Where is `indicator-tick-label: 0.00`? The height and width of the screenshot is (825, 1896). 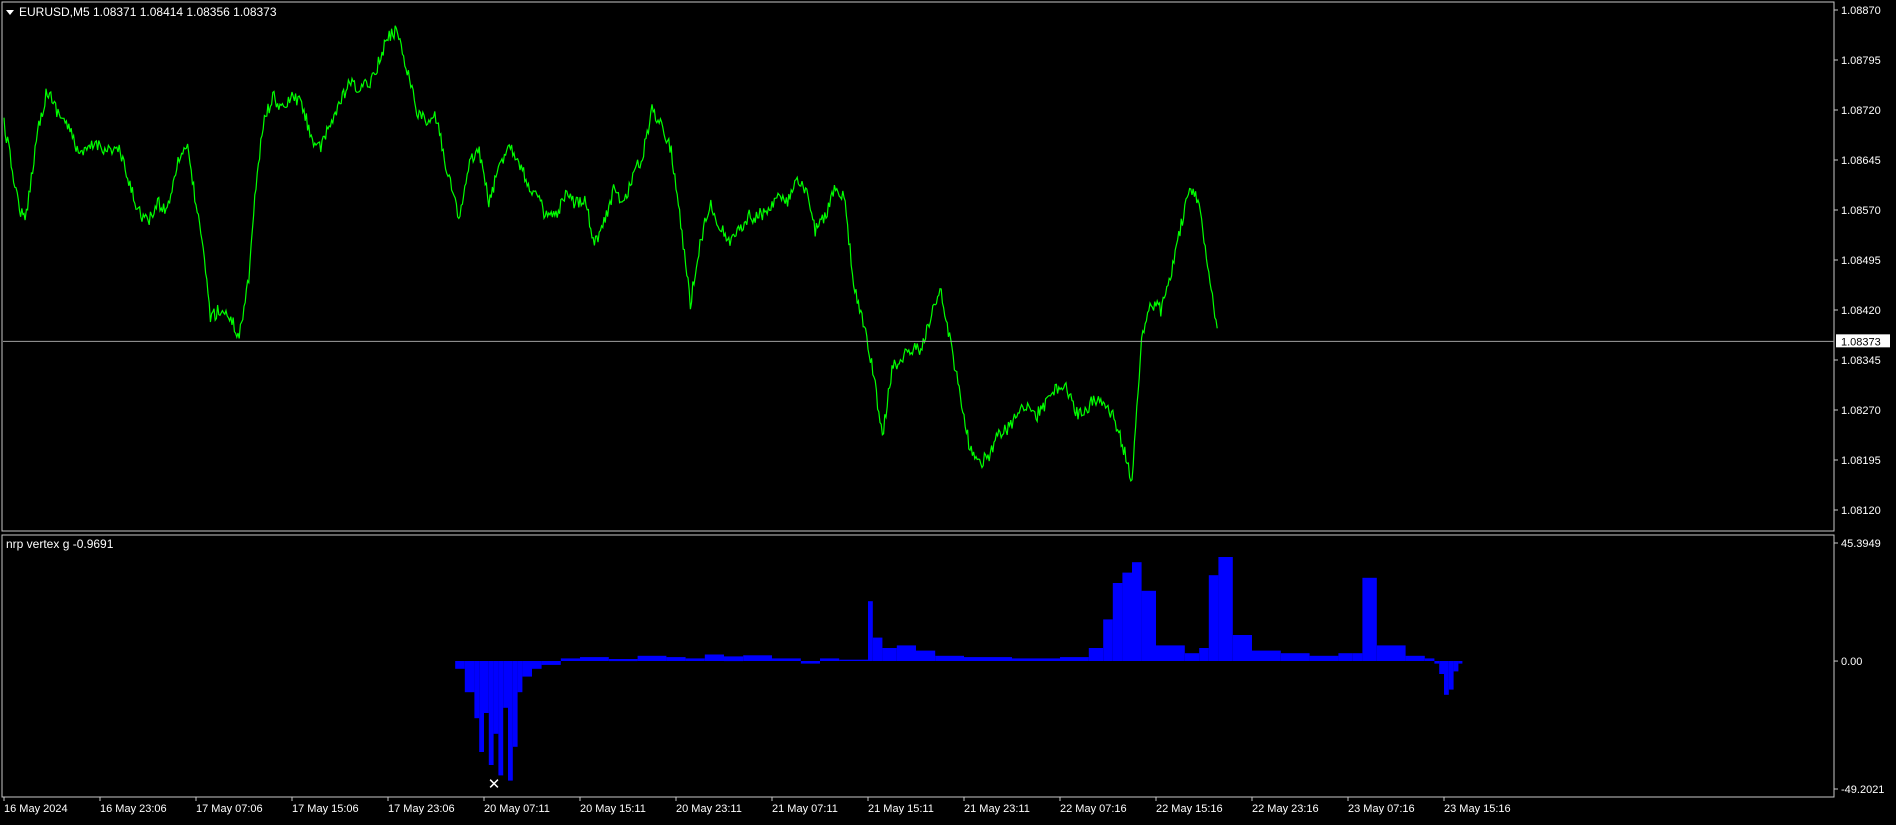 indicator-tick-label: 0.00 is located at coordinates (1851, 662).